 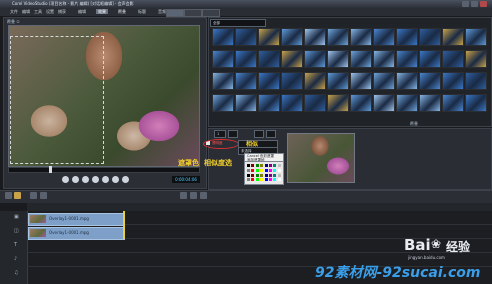 I want to click on repeat-icon, so click(x=115, y=179).